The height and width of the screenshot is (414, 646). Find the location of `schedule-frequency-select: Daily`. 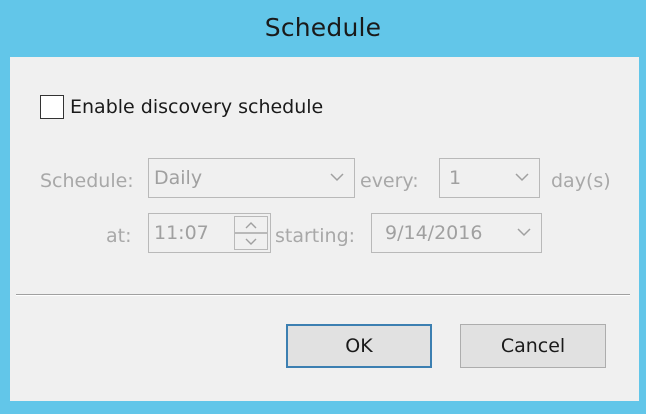

schedule-frequency-select: Daily is located at coordinates (251, 178).